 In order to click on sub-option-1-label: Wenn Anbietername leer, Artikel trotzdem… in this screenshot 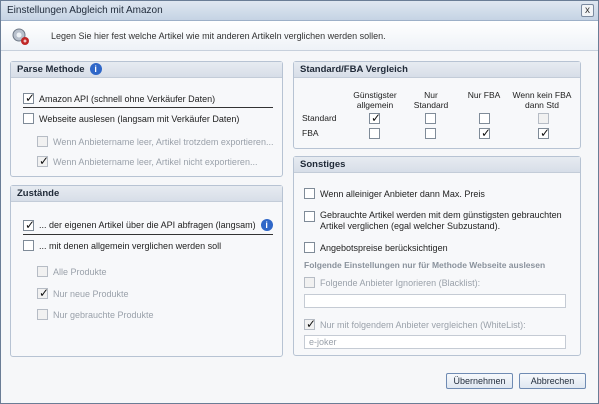, I will do `click(163, 141)`.